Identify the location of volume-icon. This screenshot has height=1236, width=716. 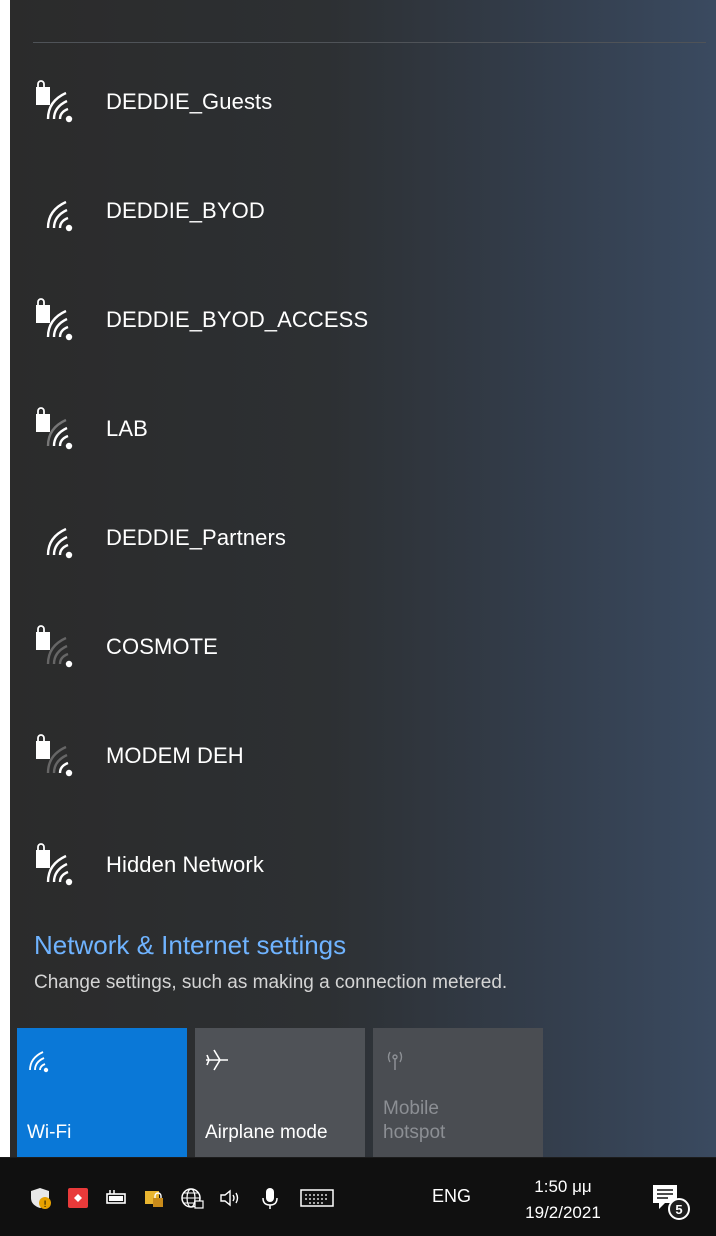
(230, 1198).